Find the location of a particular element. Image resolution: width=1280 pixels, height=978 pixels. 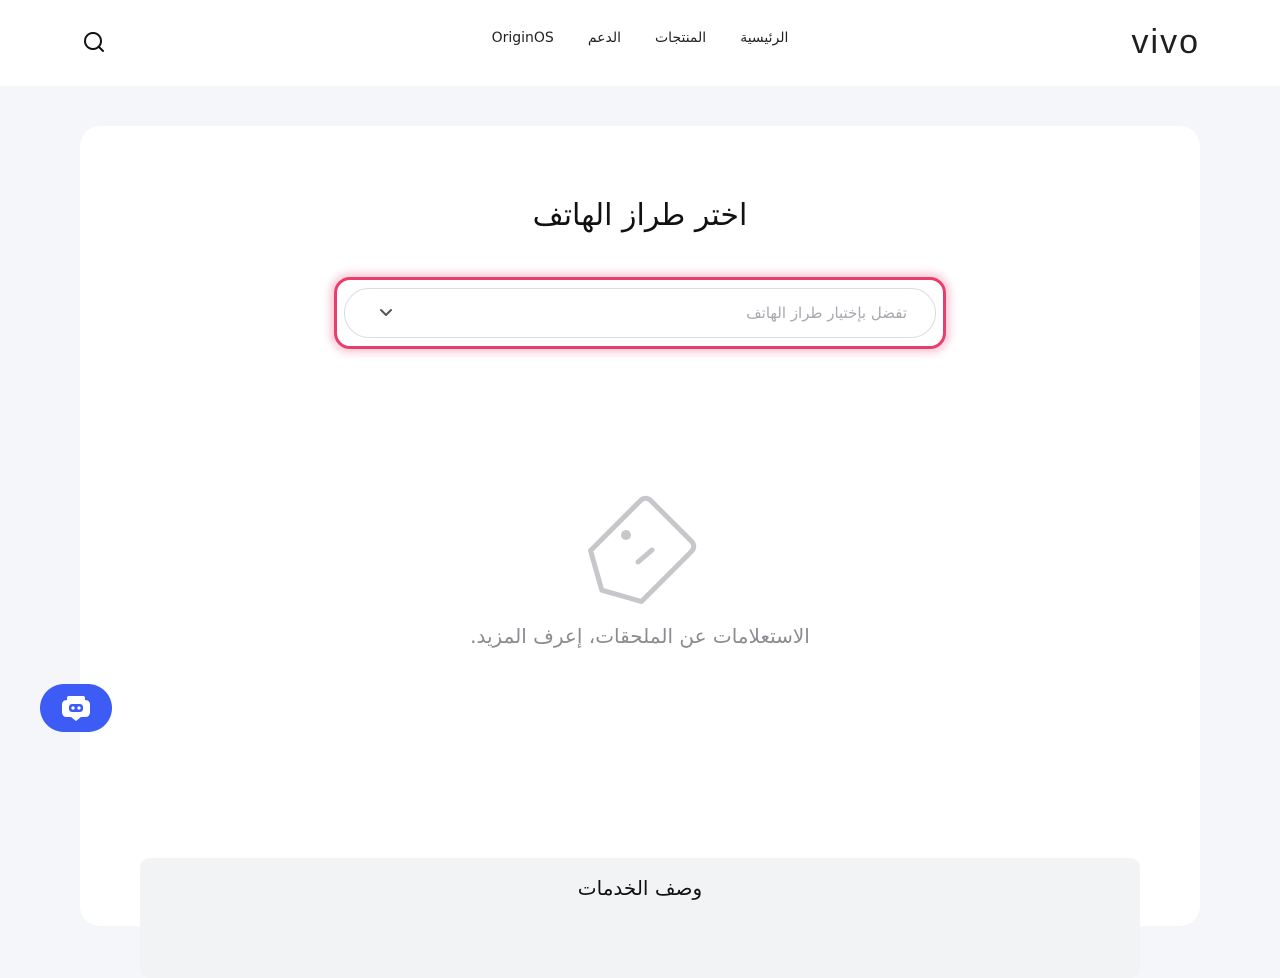

chatbot-icon is located at coordinates (76, 708).